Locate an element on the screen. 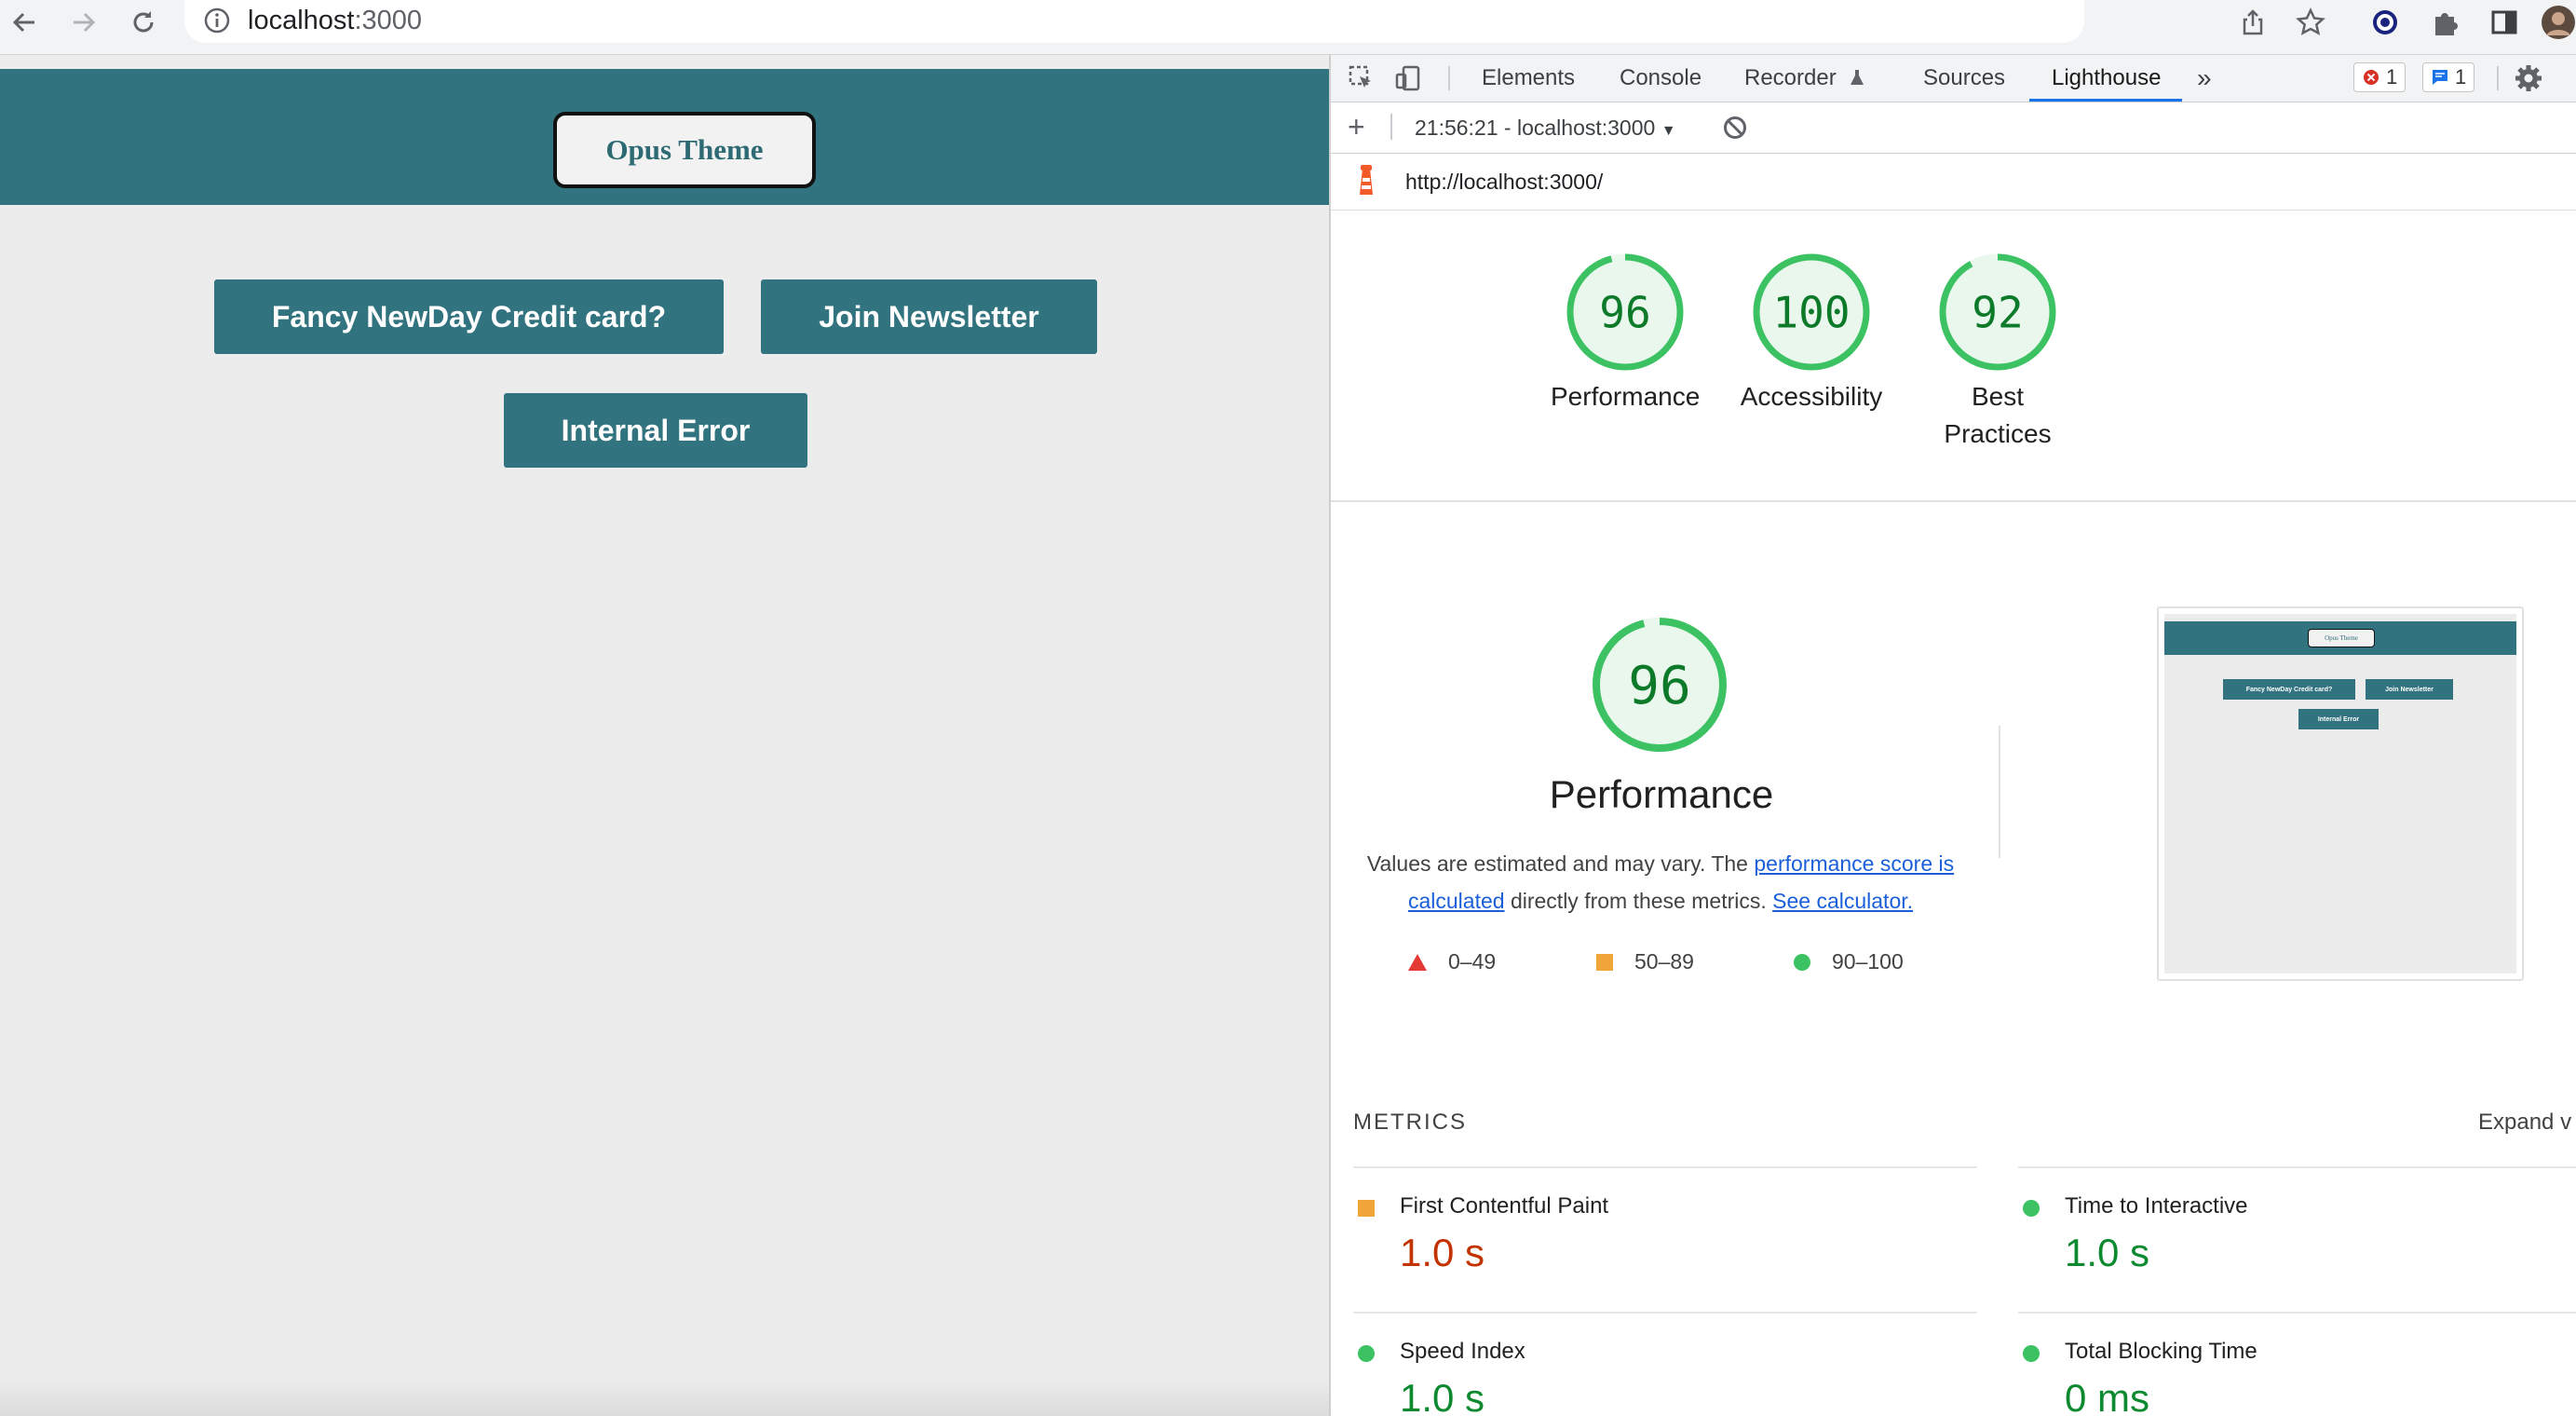  circle-icon is located at coordinates (1802, 962).